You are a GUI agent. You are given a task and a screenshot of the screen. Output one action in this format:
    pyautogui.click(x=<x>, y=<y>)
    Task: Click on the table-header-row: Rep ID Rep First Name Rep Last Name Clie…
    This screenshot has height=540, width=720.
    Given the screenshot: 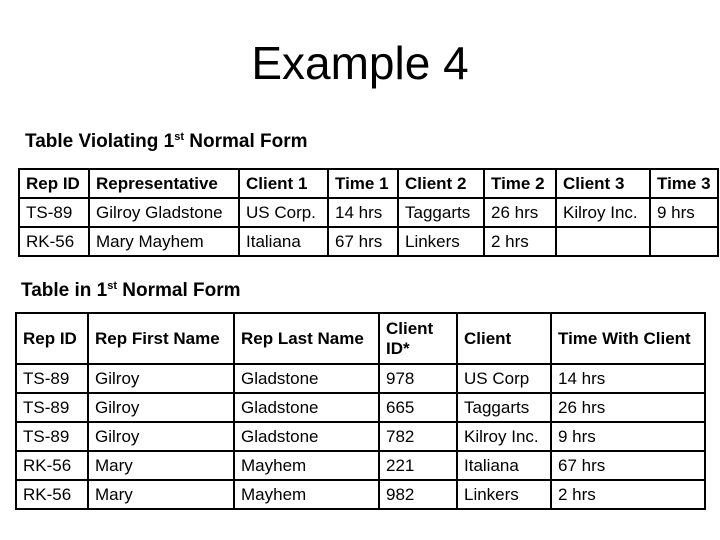 What is the action you would take?
    pyautogui.click(x=360, y=338)
    